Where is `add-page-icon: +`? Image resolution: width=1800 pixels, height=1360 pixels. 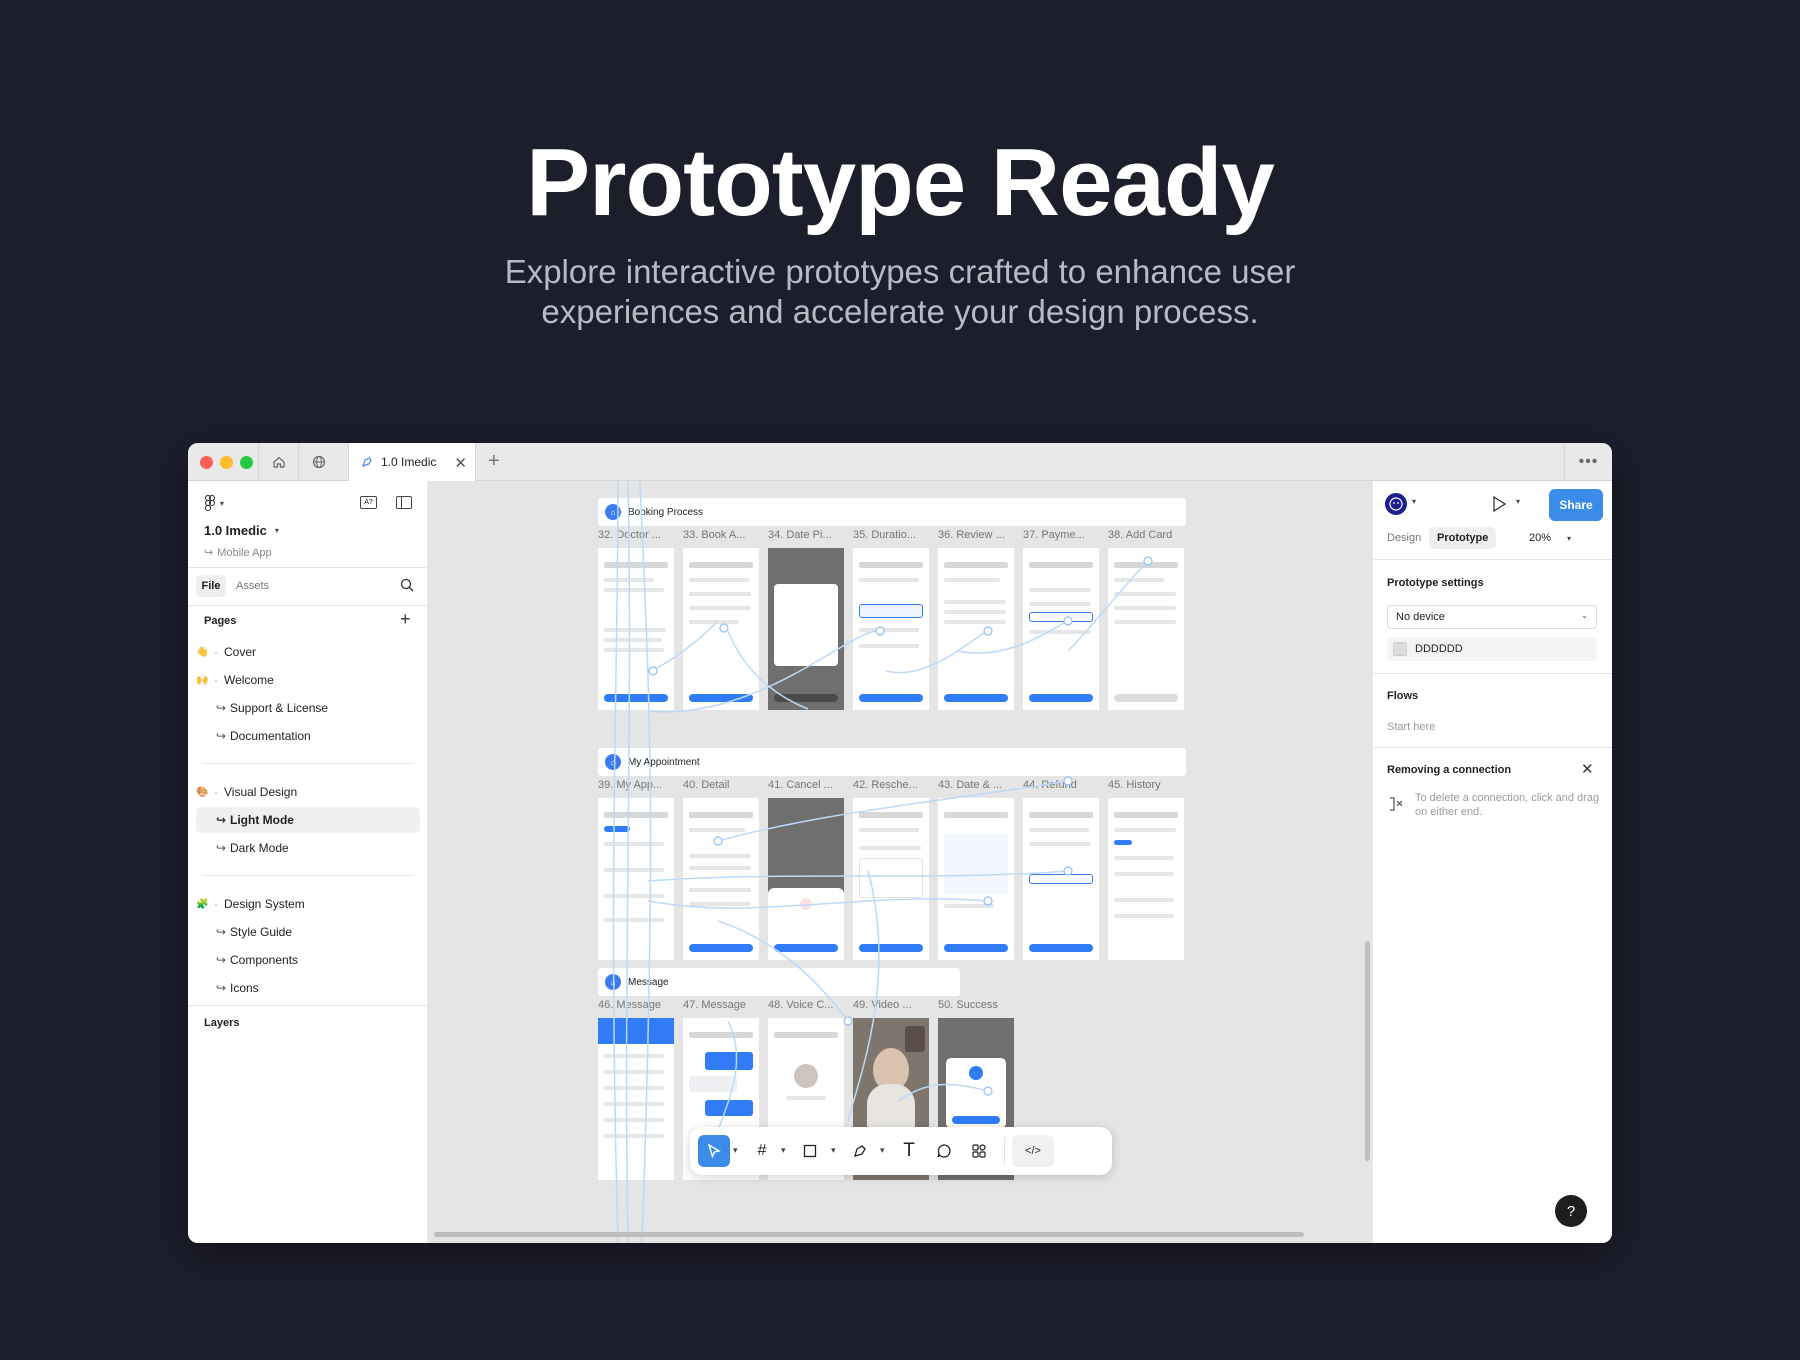 add-page-icon: + is located at coordinates (405, 619).